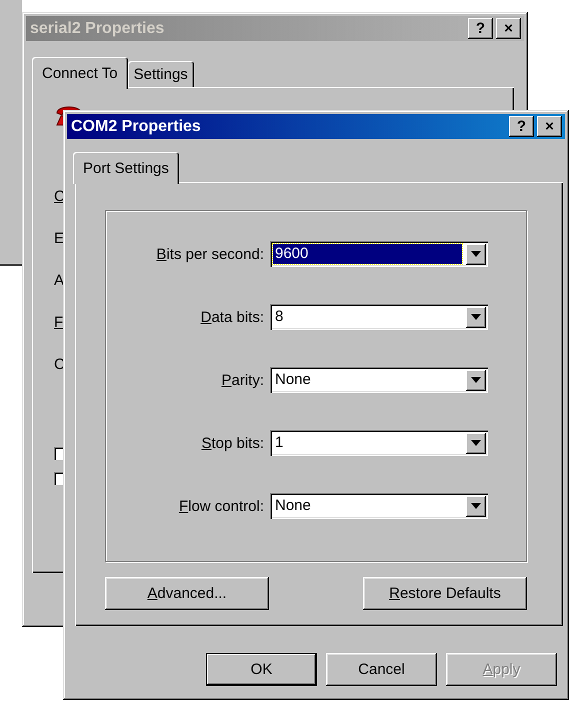 This screenshot has height=707, width=575. Describe the element at coordinates (97, 29) in the screenshot. I see `window-title: serial2 Properties` at that location.